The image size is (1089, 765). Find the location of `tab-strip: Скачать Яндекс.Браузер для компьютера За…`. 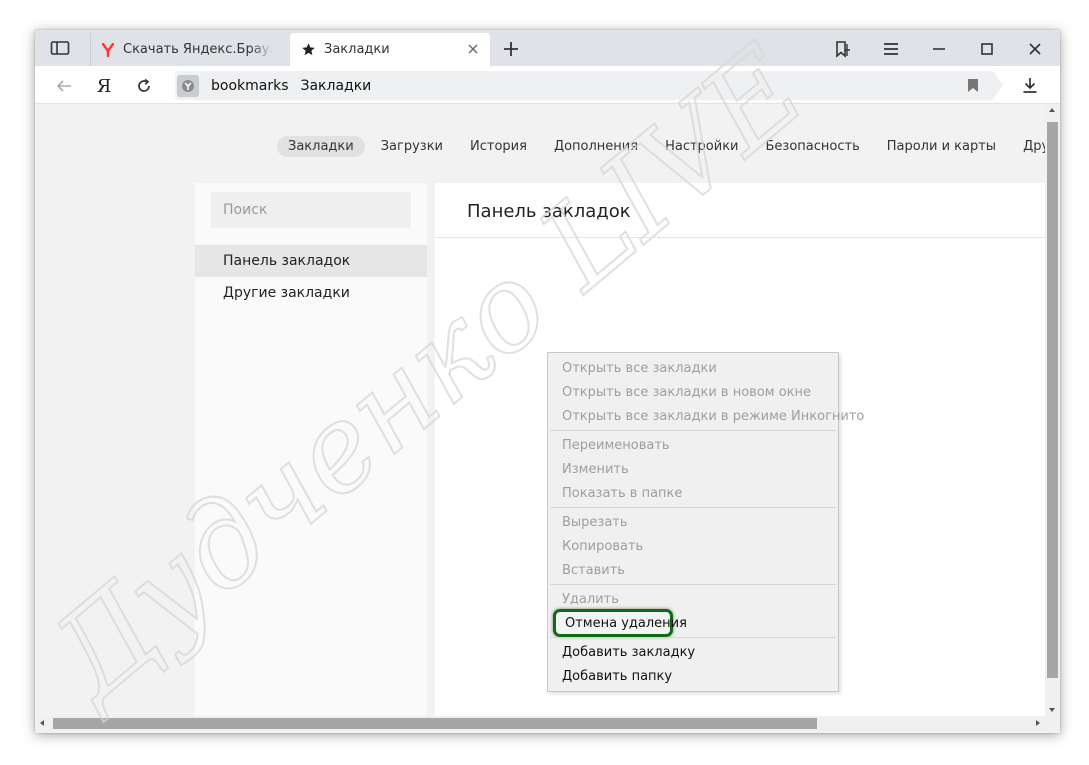

tab-strip: Скачать Яндекс.Браузер для компьютера За… is located at coordinates (547, 48).